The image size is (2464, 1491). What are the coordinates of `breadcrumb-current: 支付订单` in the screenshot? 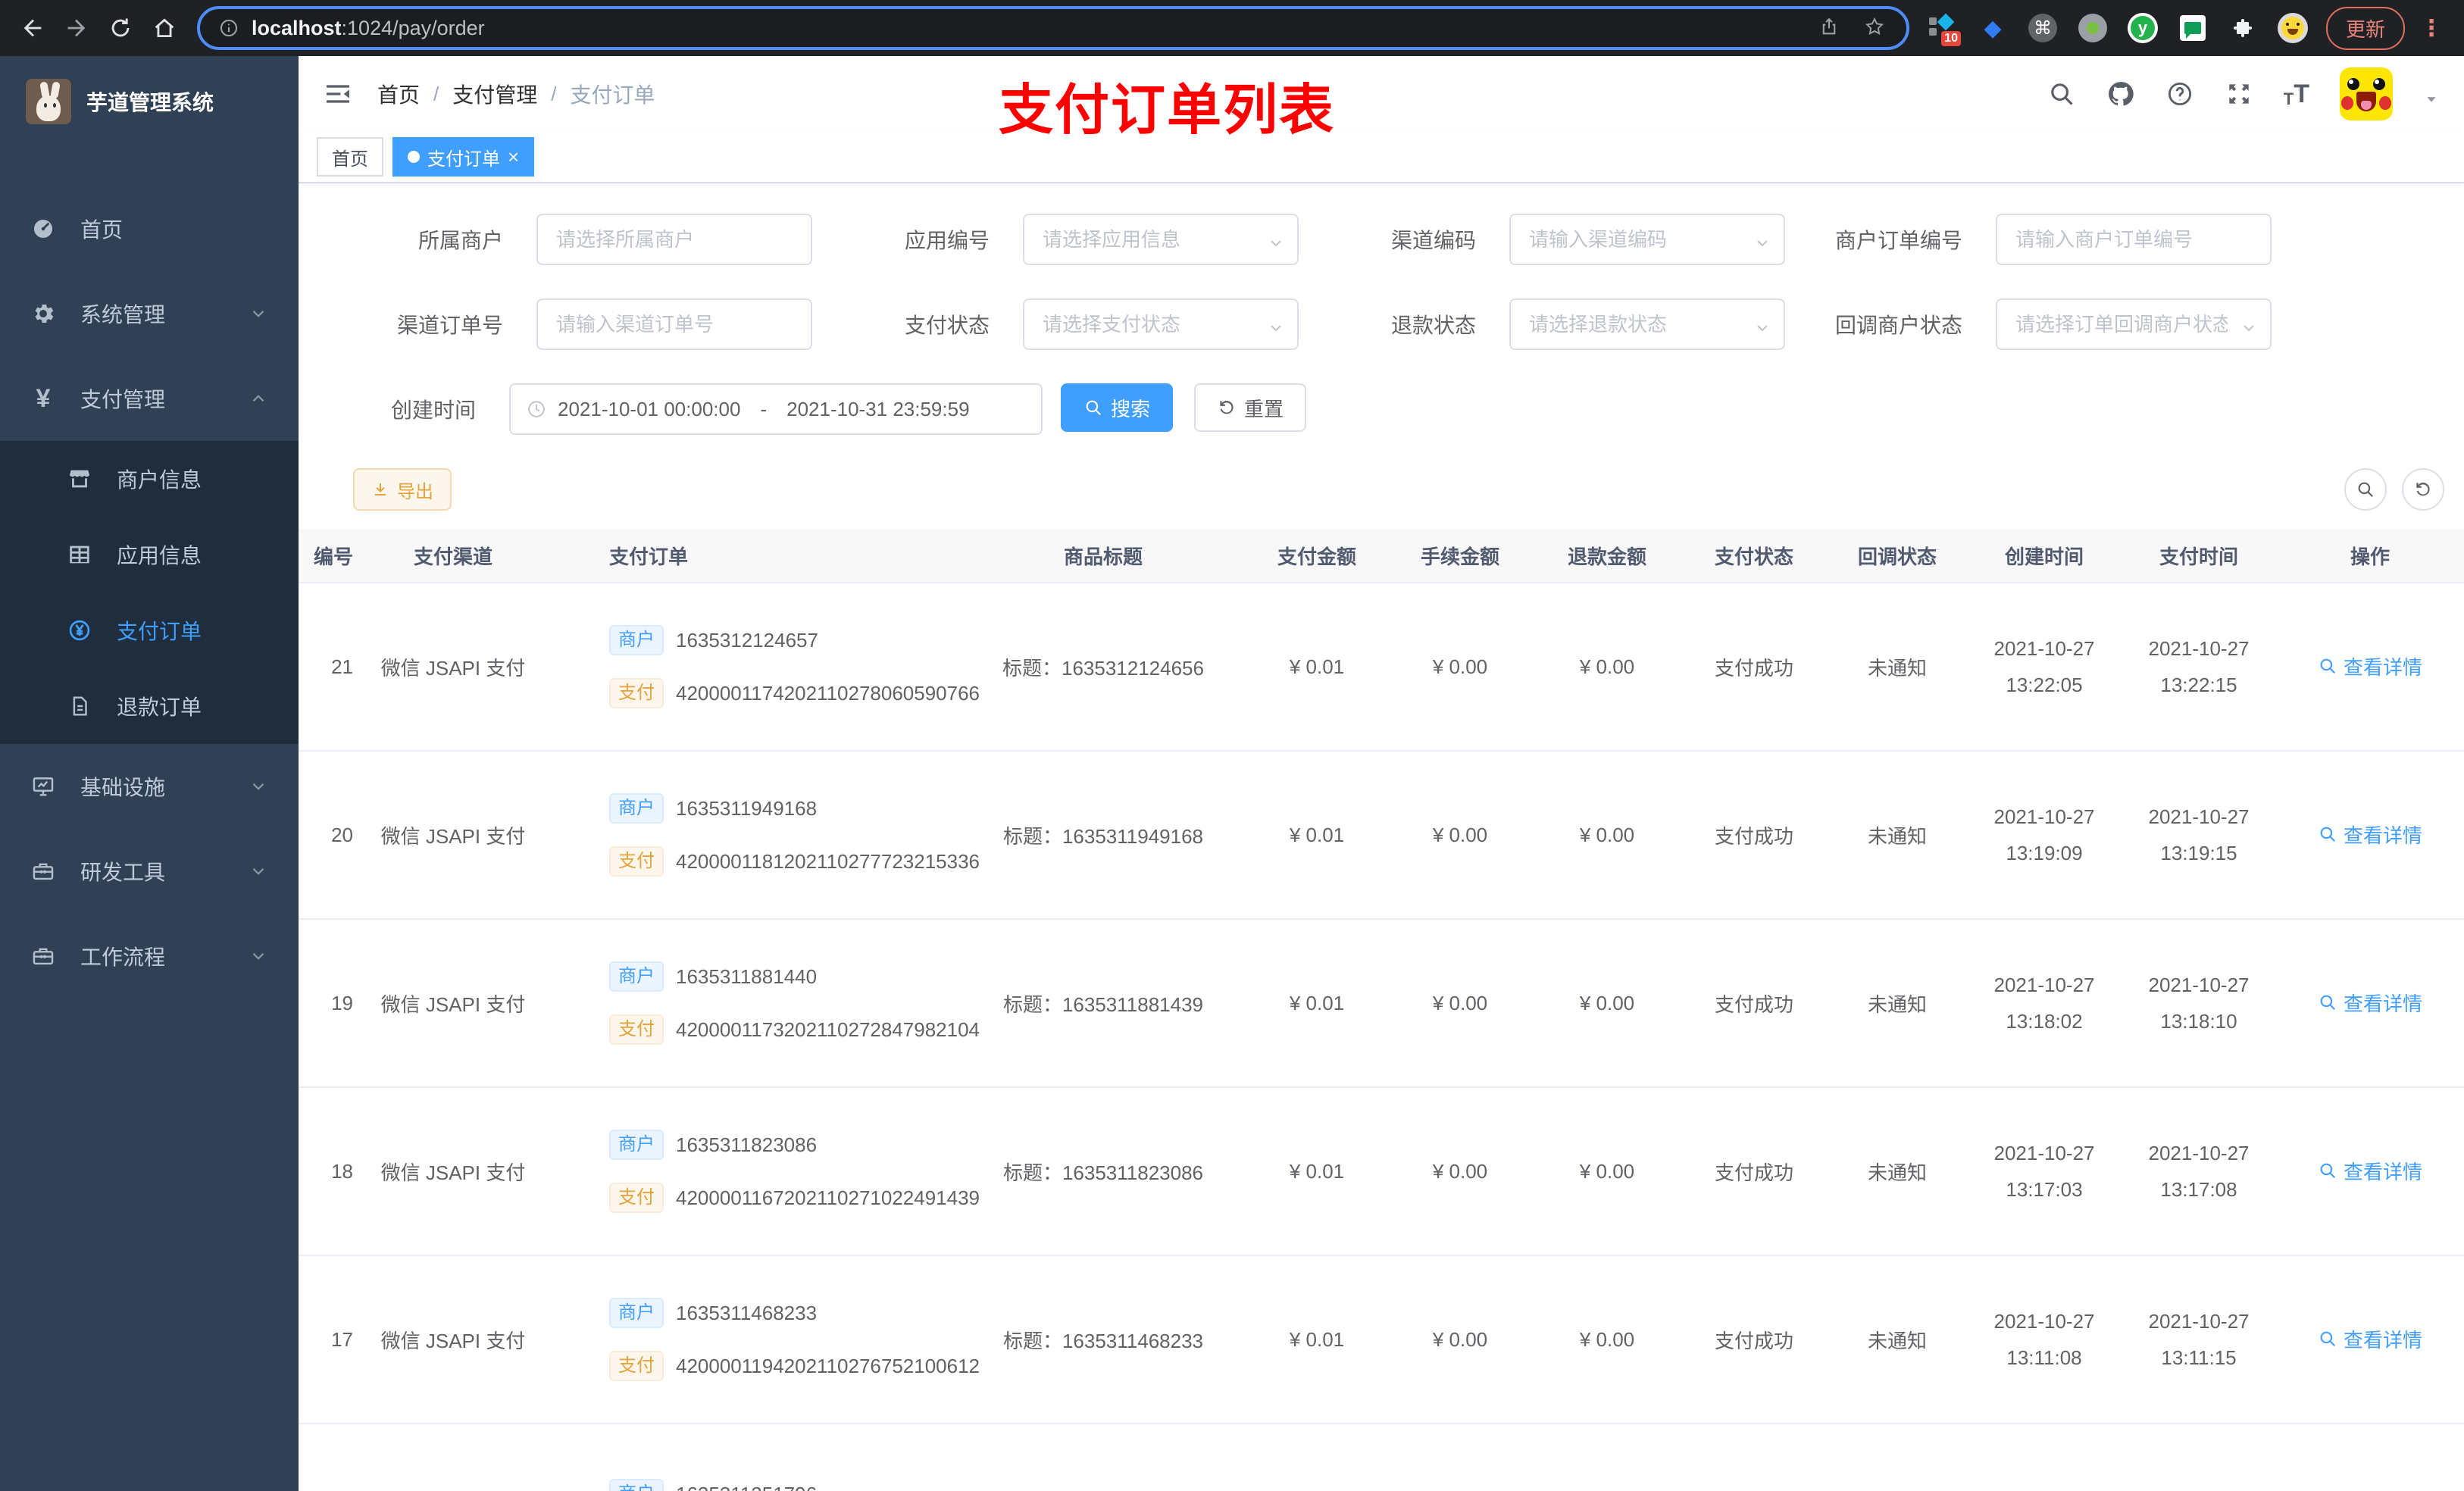 It's located at (612, 95).